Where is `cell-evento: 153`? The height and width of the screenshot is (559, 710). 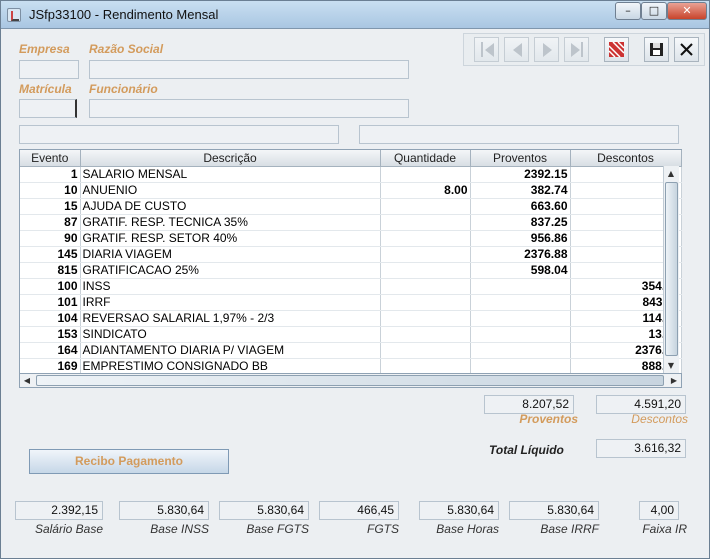
cell-evento: 153 is located at coordinates (50, 334).